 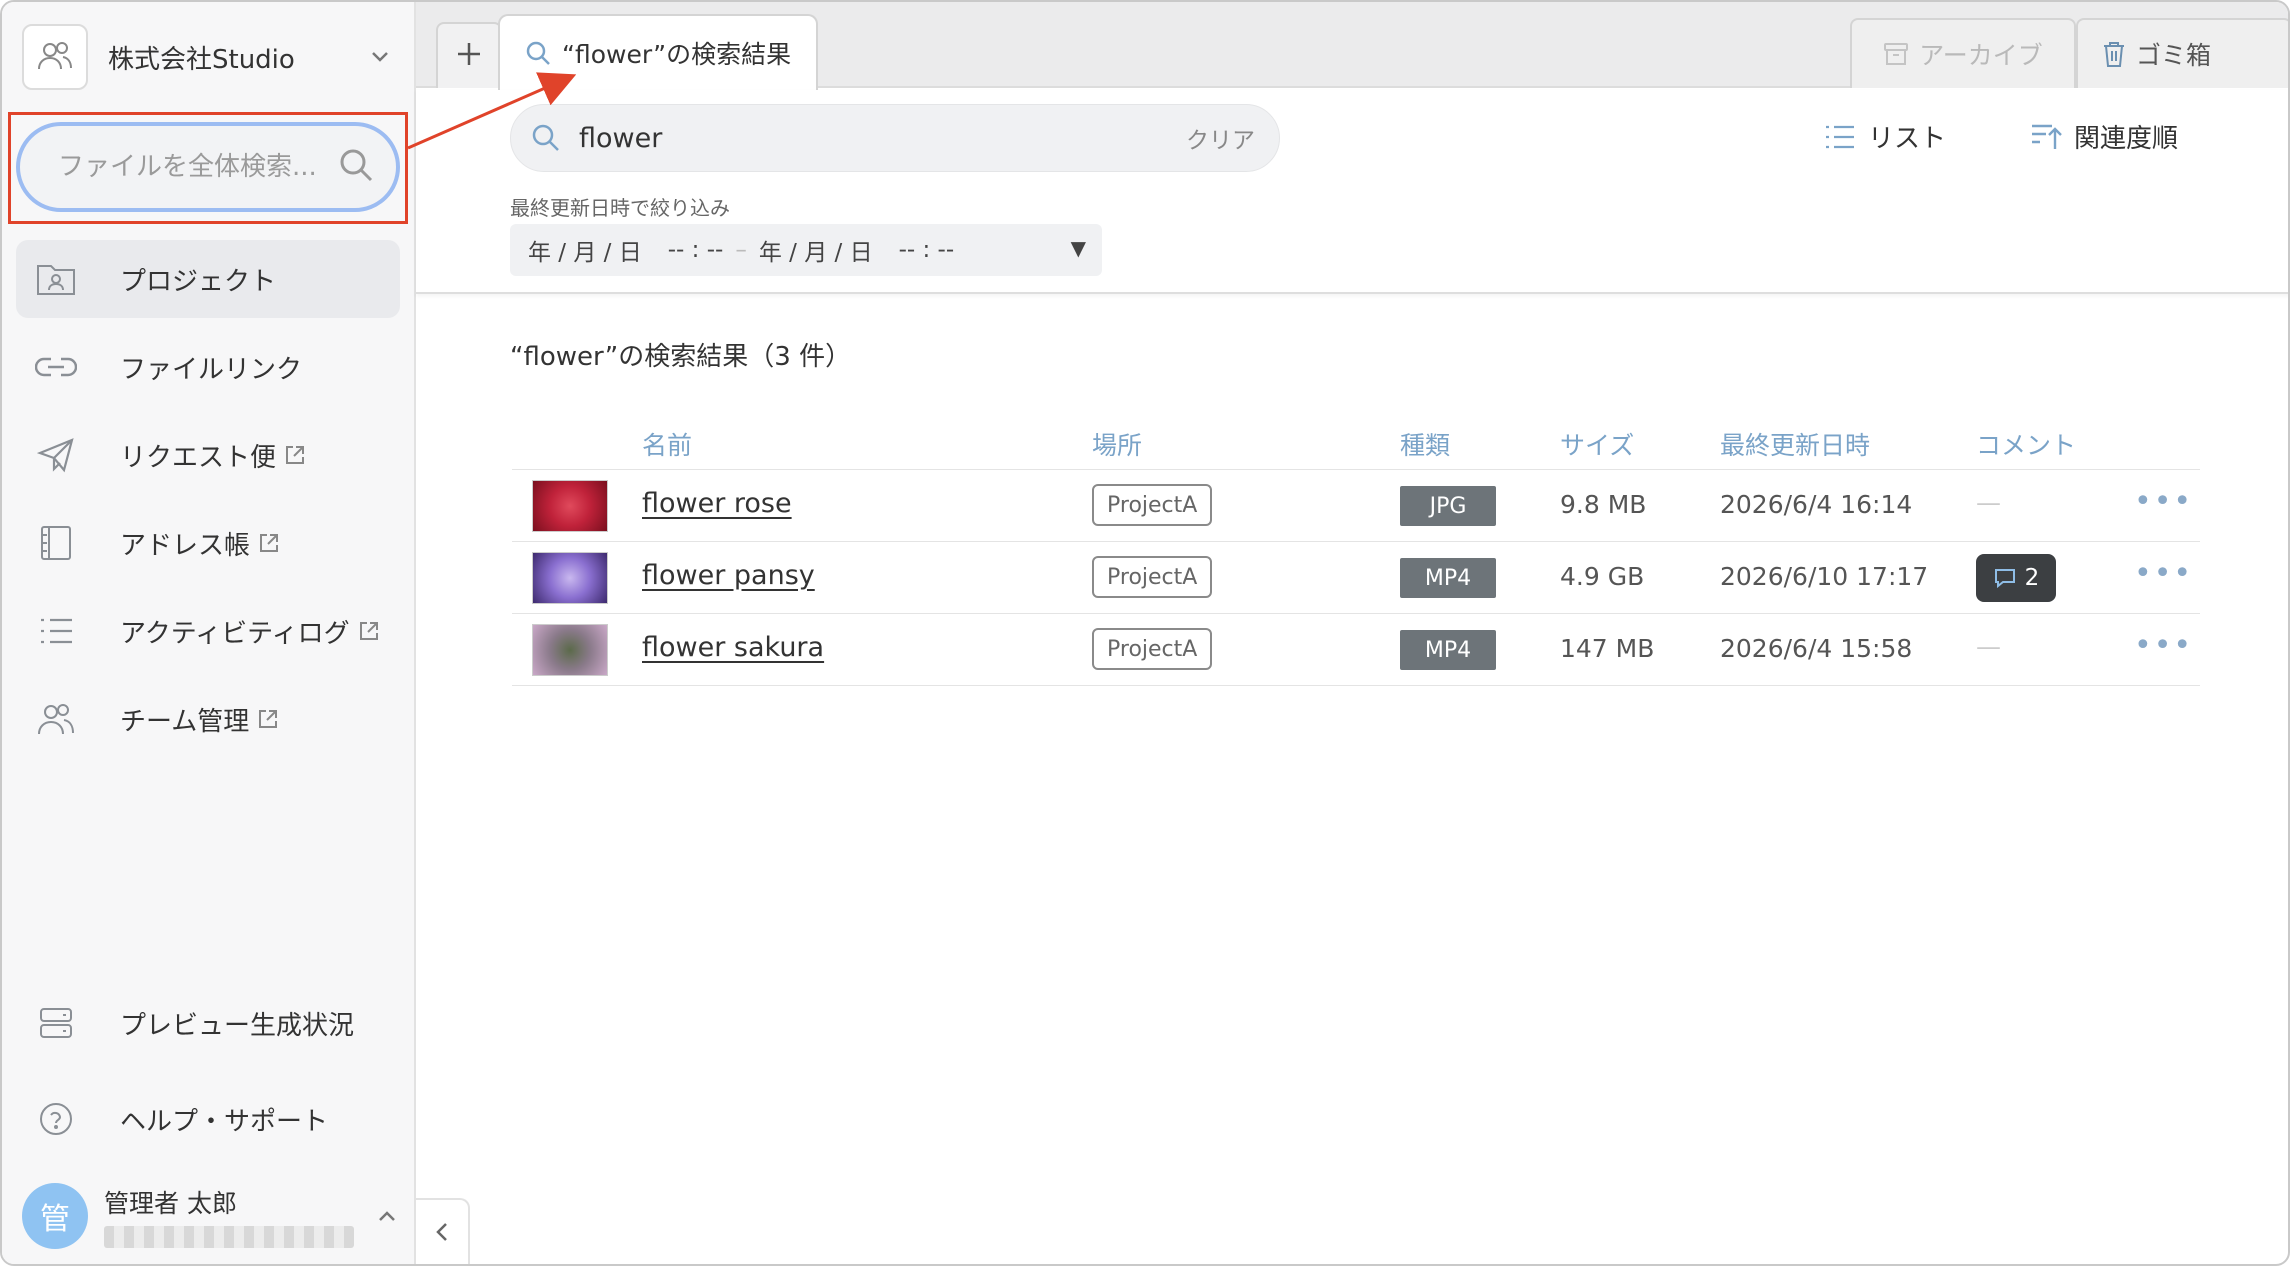 What do you see at coordinates (1352, 46) in the screenshot?
I see `tab-bar: “flower”の検索結果 アーカイブ ゴミ箱` at bounding box center [1352, 46].